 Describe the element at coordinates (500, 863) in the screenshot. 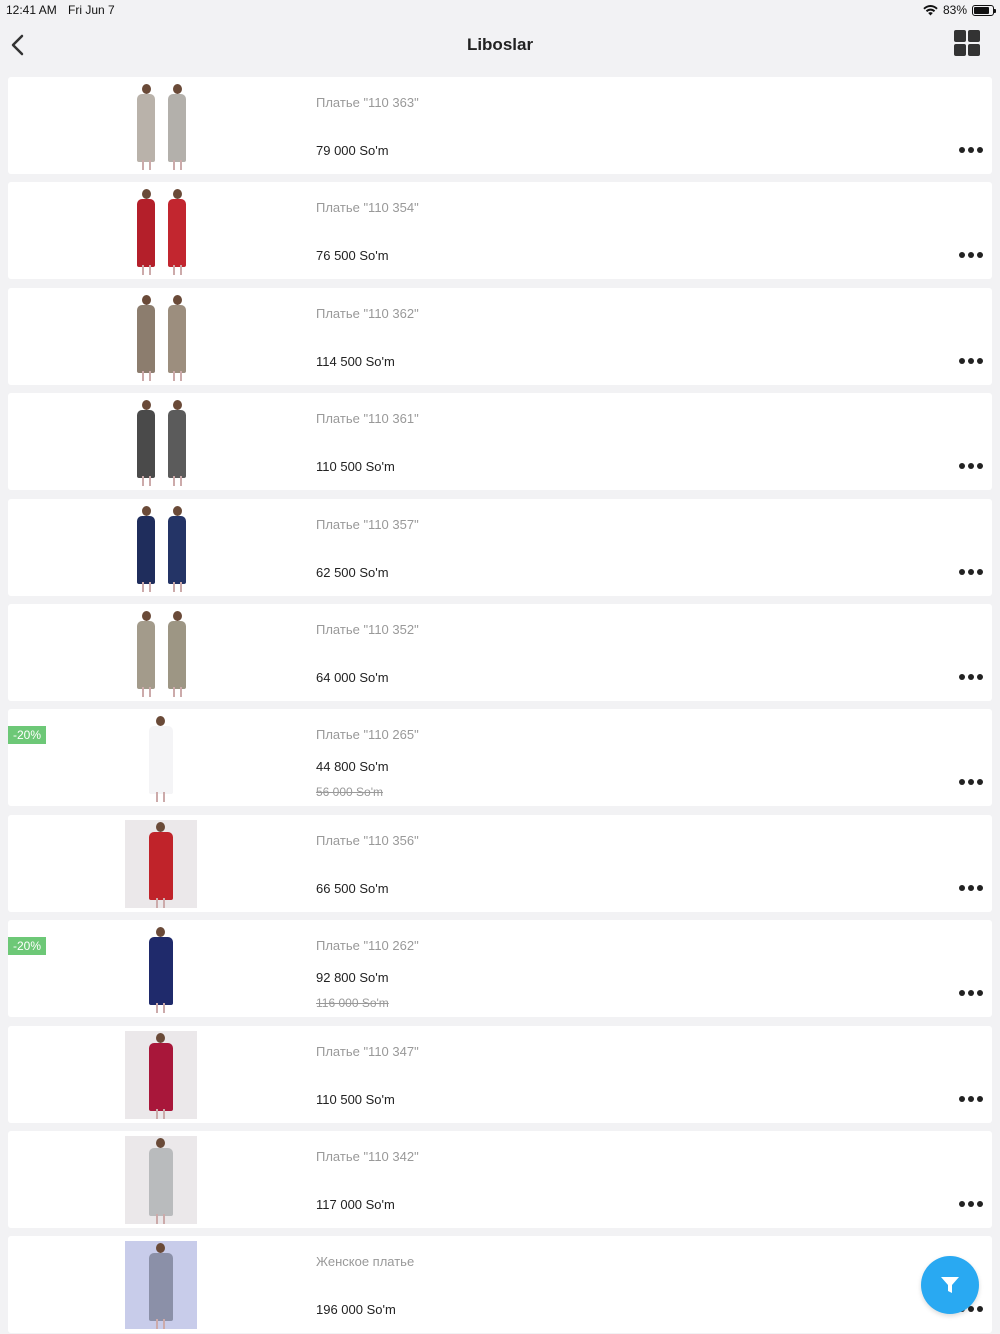

I see `product-row: Платье "110 356" 66 500 So'm` at that location.